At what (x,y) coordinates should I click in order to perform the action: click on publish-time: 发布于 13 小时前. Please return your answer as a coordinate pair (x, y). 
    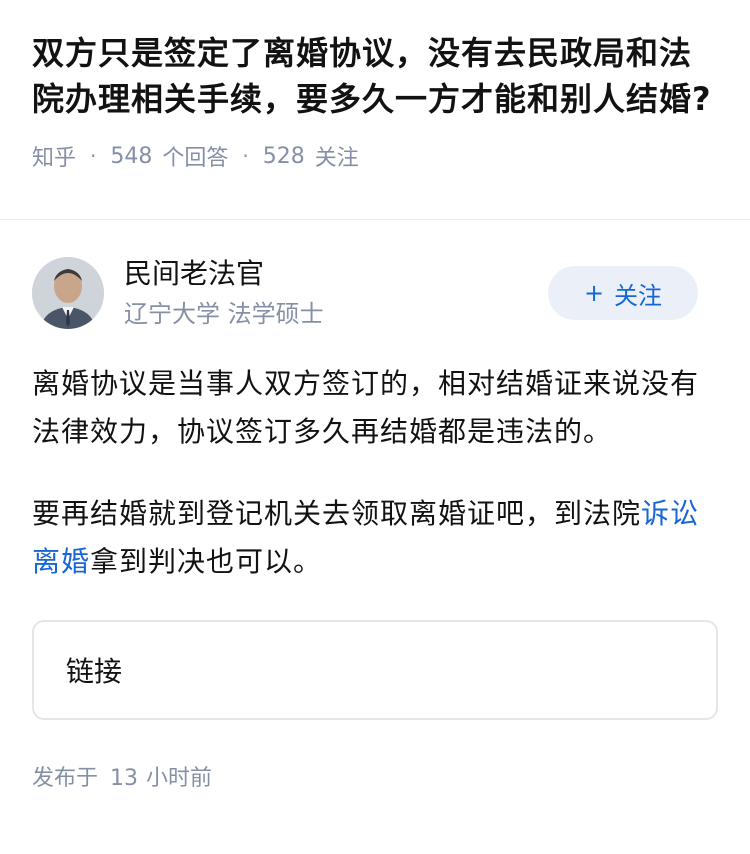
    Looking at the image, I should click on (375, 776).